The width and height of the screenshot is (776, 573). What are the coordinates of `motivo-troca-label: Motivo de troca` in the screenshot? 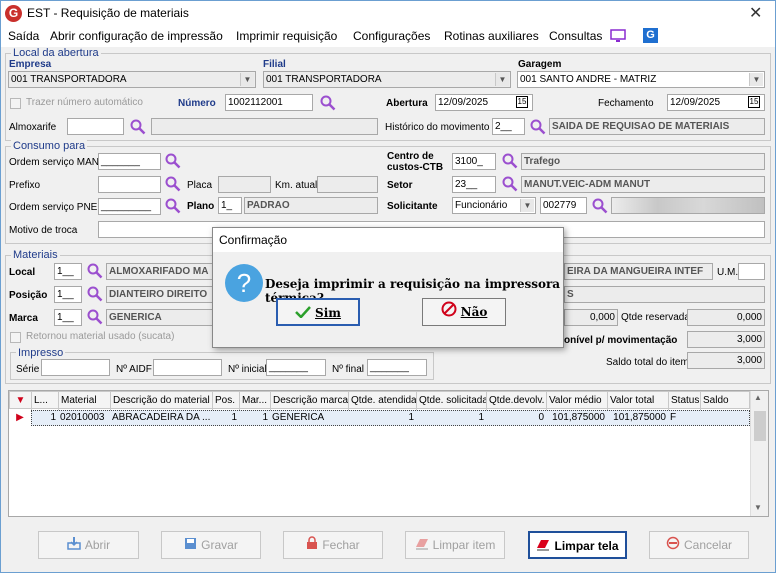 It's located at (43, 230).